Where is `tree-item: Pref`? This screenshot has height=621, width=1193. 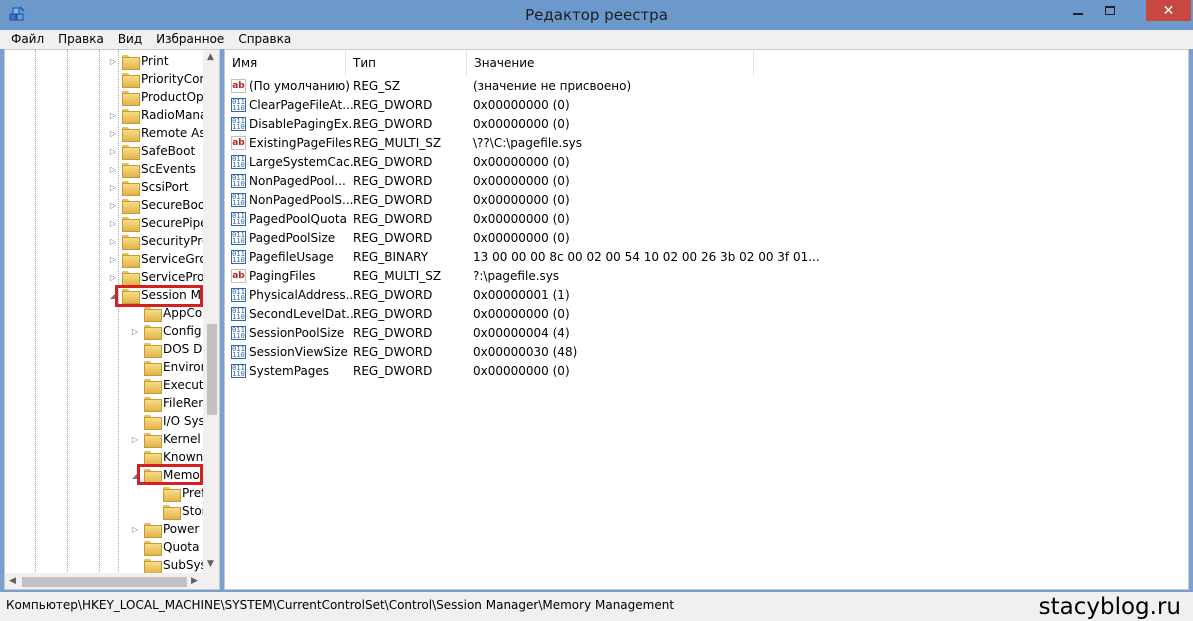 tree-item: Pref is located at coordinates (177, 493).